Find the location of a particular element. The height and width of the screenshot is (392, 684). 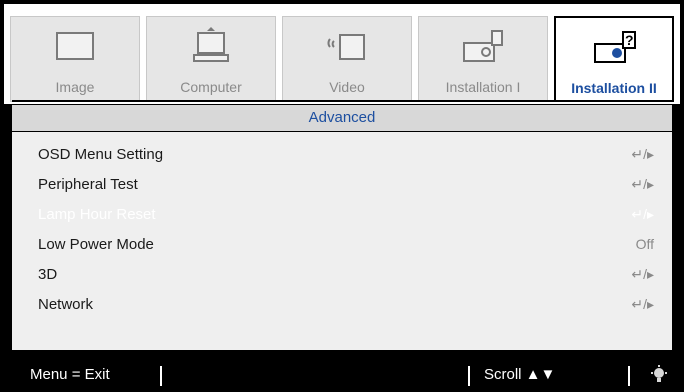

scroll-hint: Scroll ▲▼ is located at coordinates (520, 374).